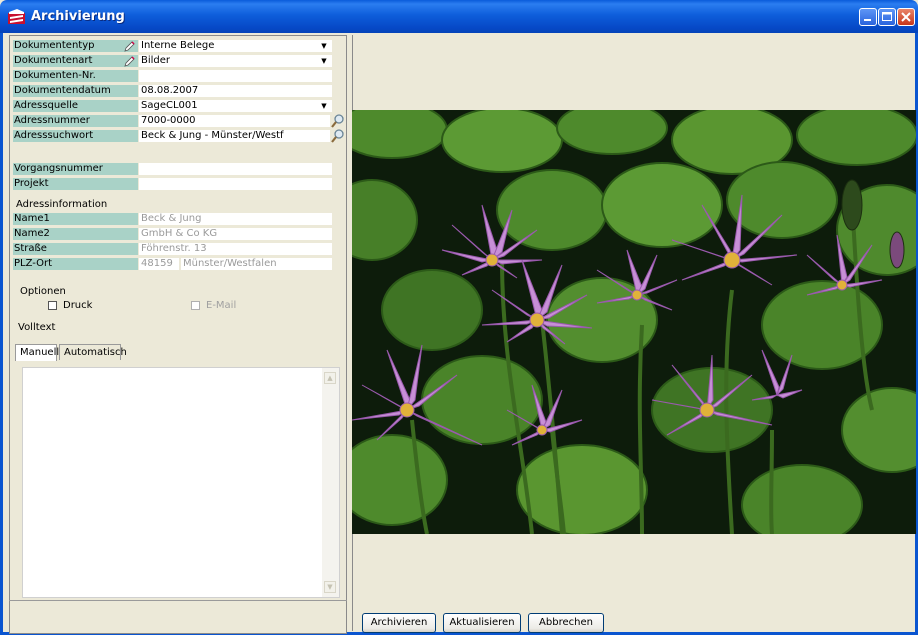  Describe the element at coordinates (75, 219) in the screenshot. I see `label-name1: Name1` at that location.